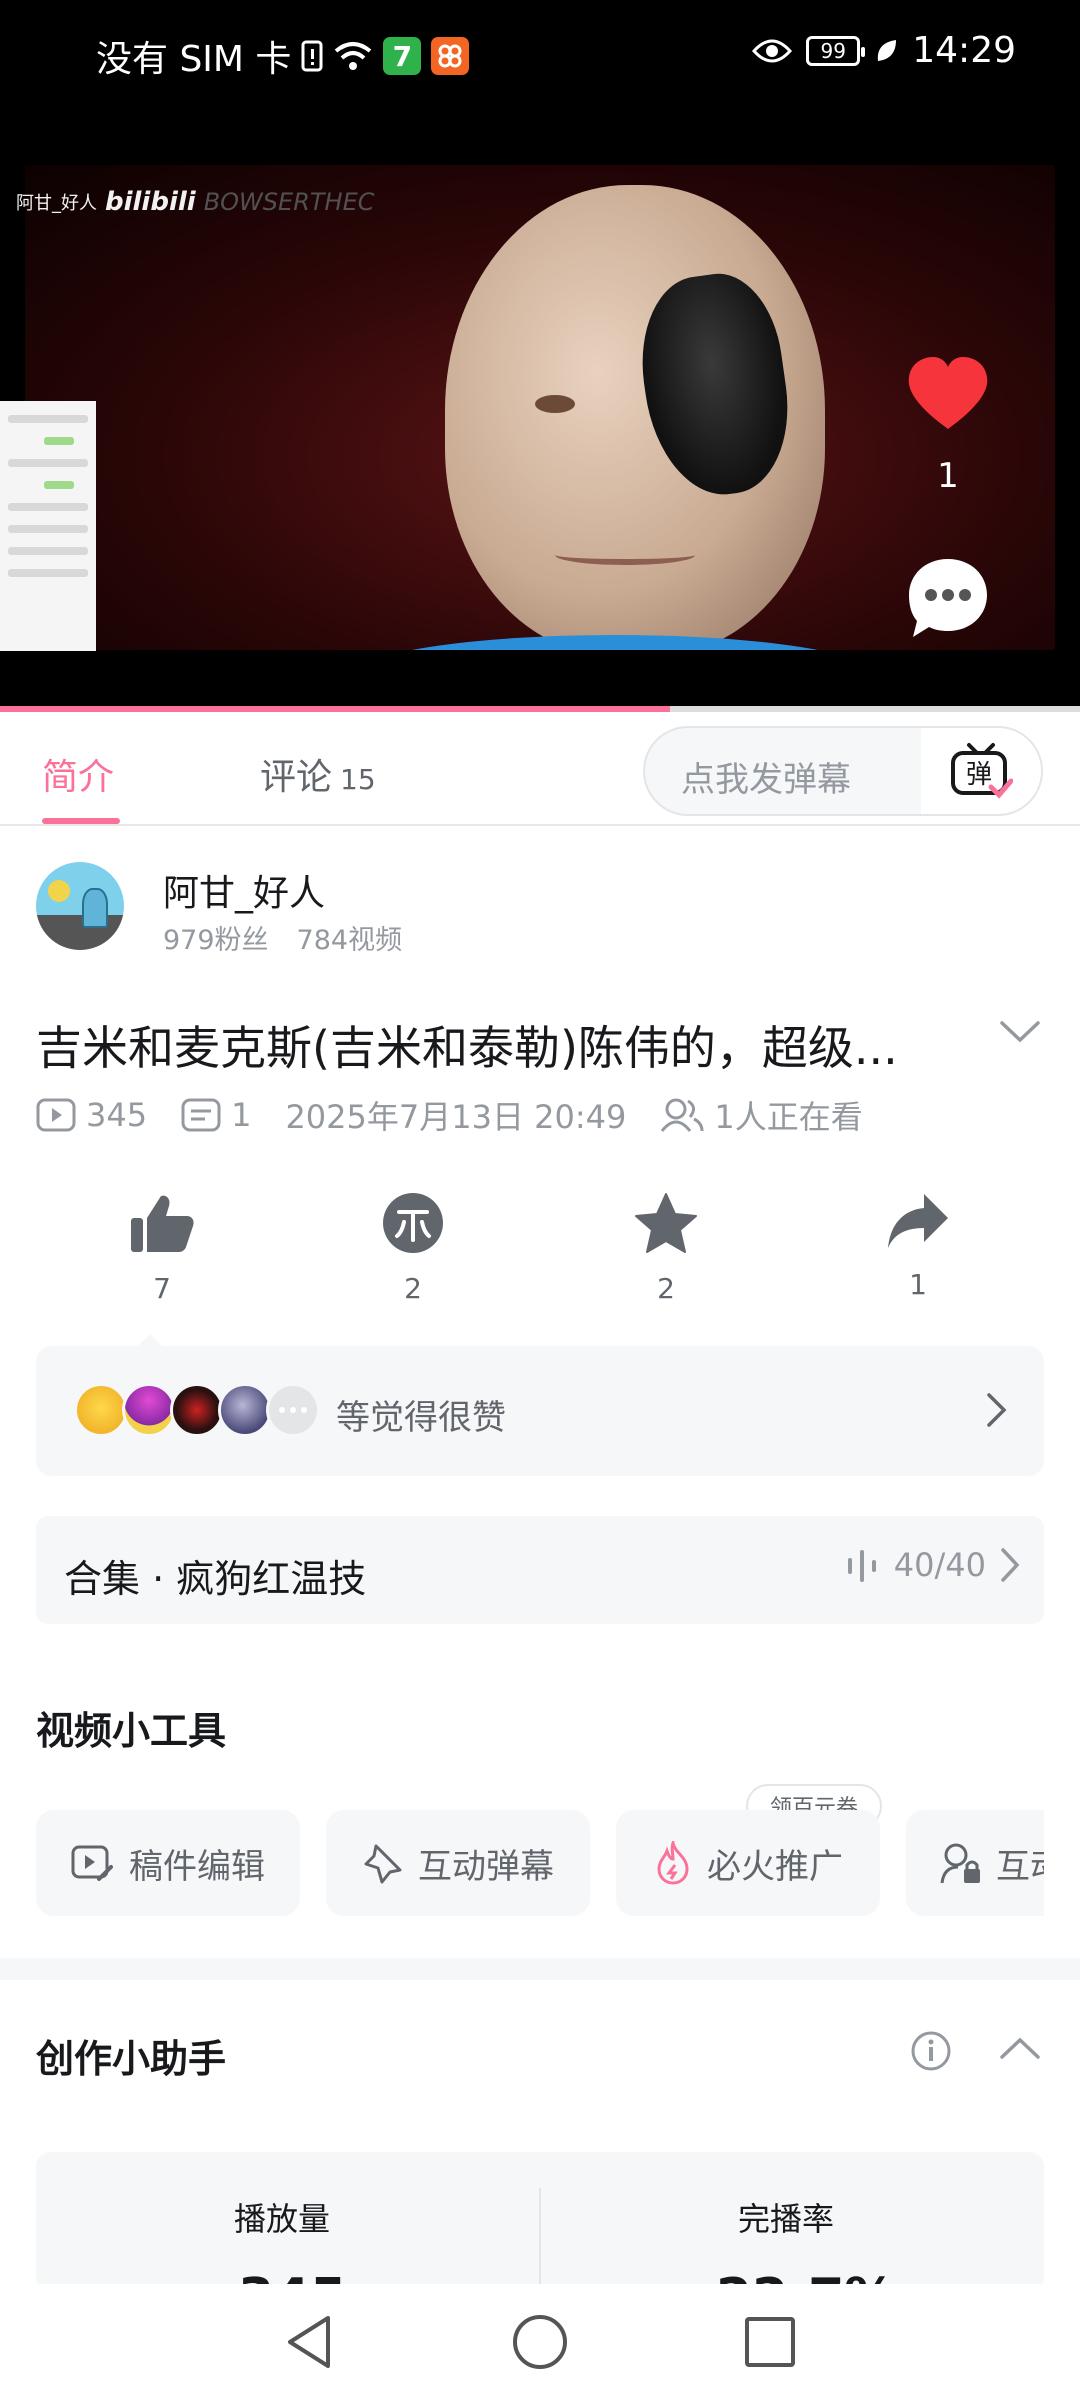 The image size is (1080, 2400). Describe the element at coordinates (486, 1866) in the screenshot. I see `tool-label: 互动弹幕` at that location.